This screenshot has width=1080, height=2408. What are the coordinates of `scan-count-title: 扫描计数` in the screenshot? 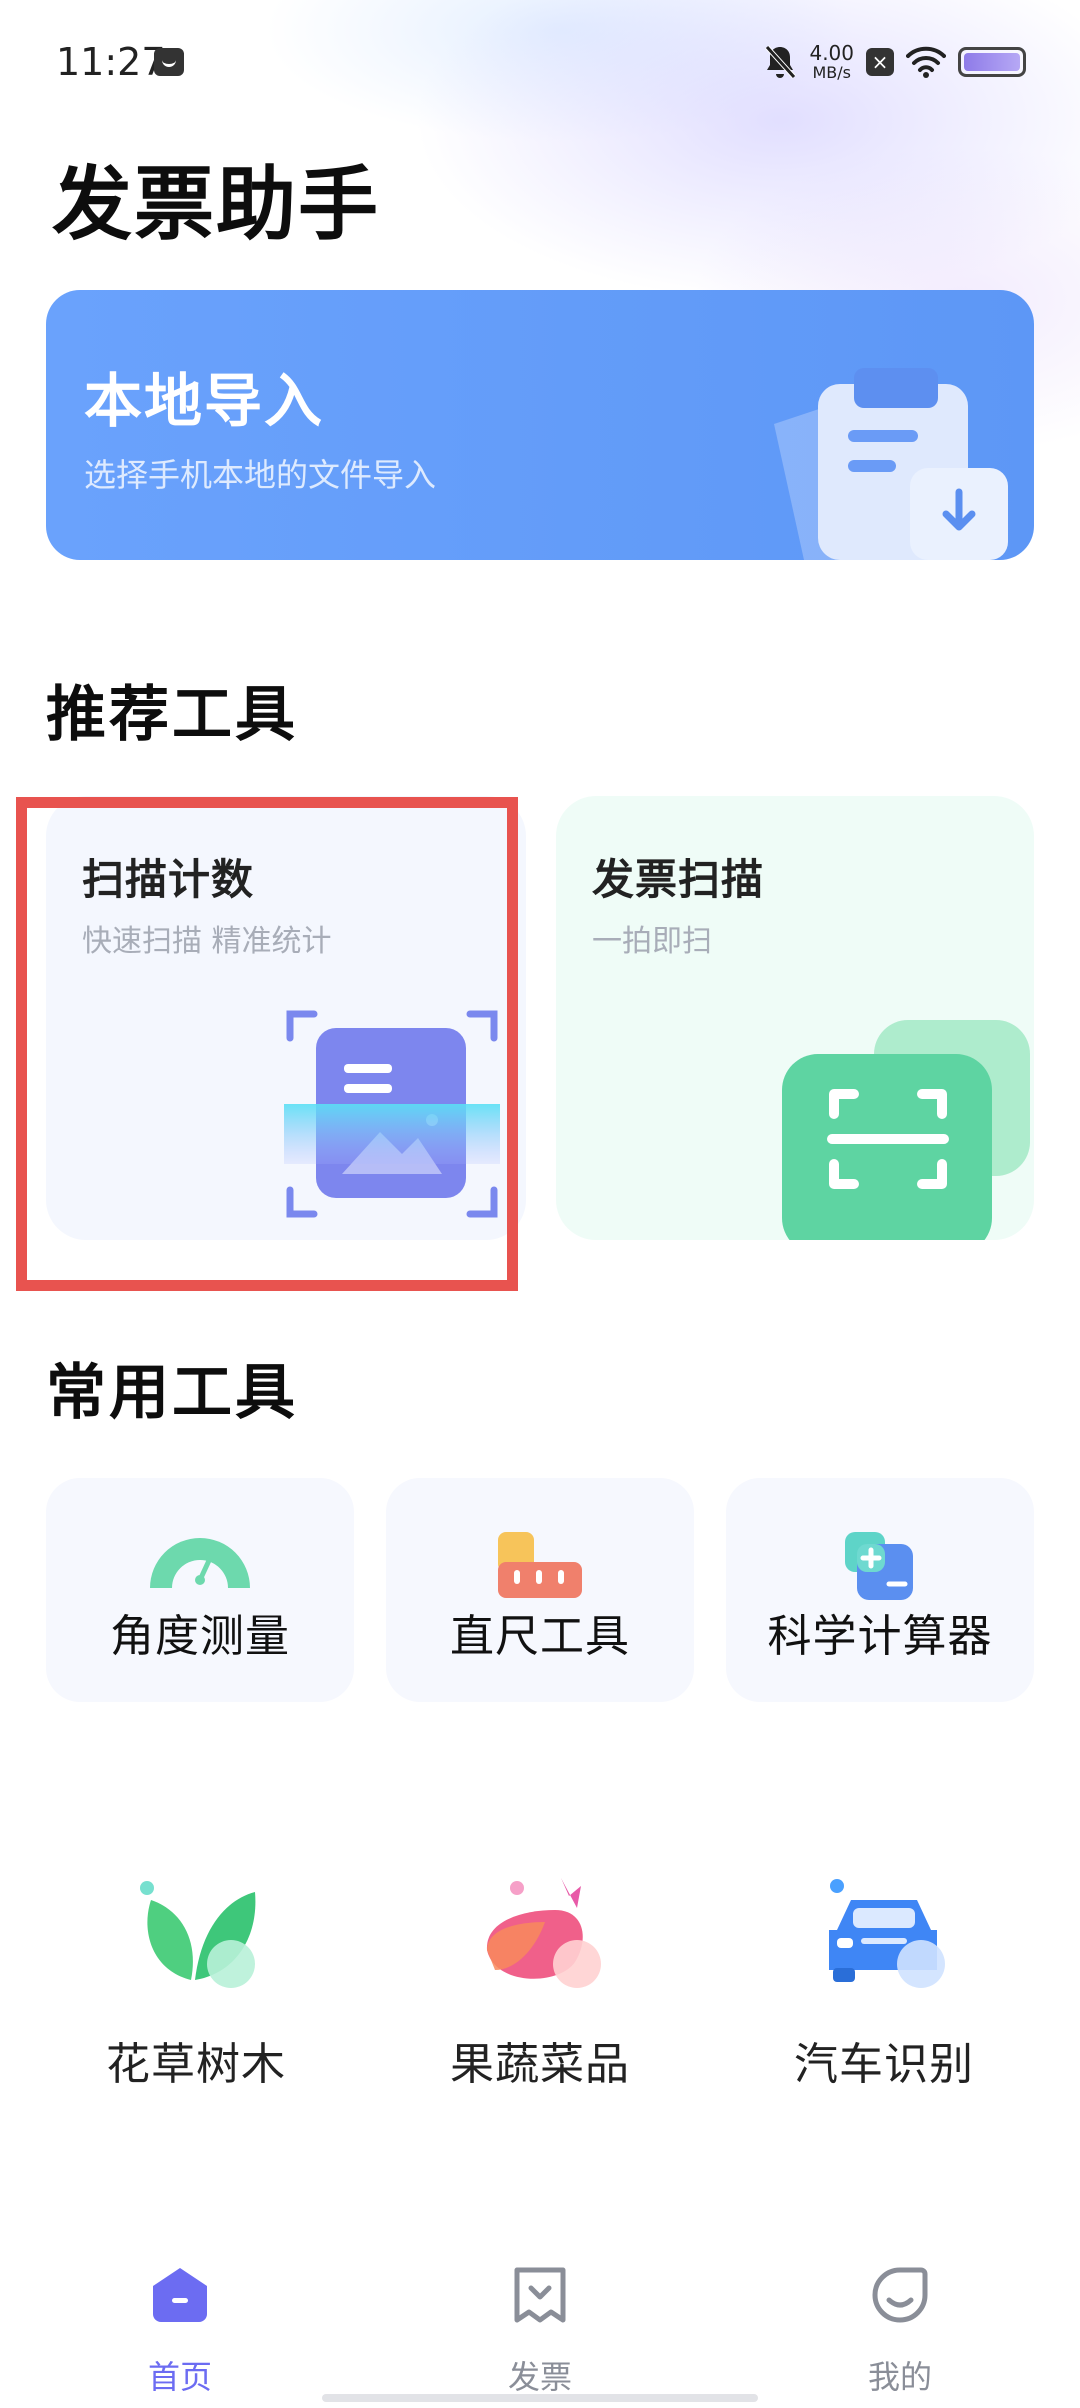 It's located at (168, 879).